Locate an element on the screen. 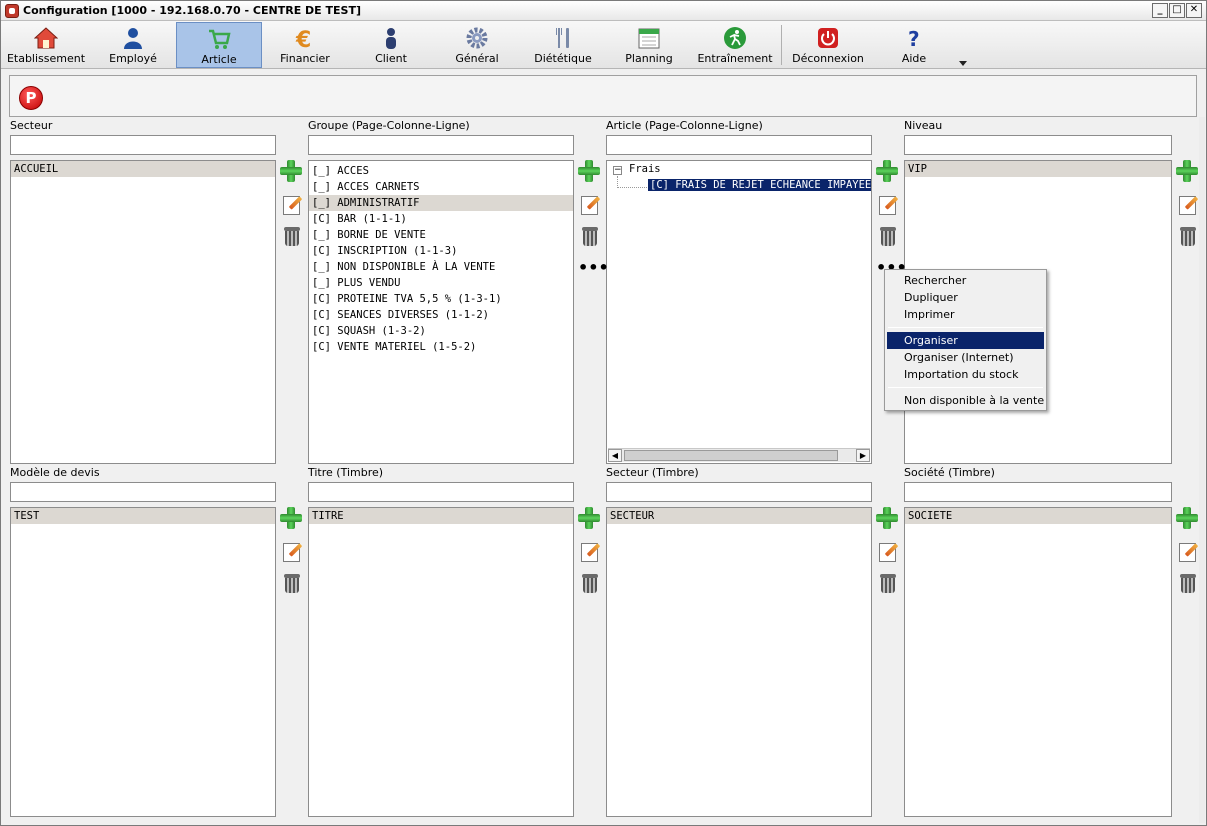  list-item: [_] ACCES CARNETS is located at coordinates (441, 187).